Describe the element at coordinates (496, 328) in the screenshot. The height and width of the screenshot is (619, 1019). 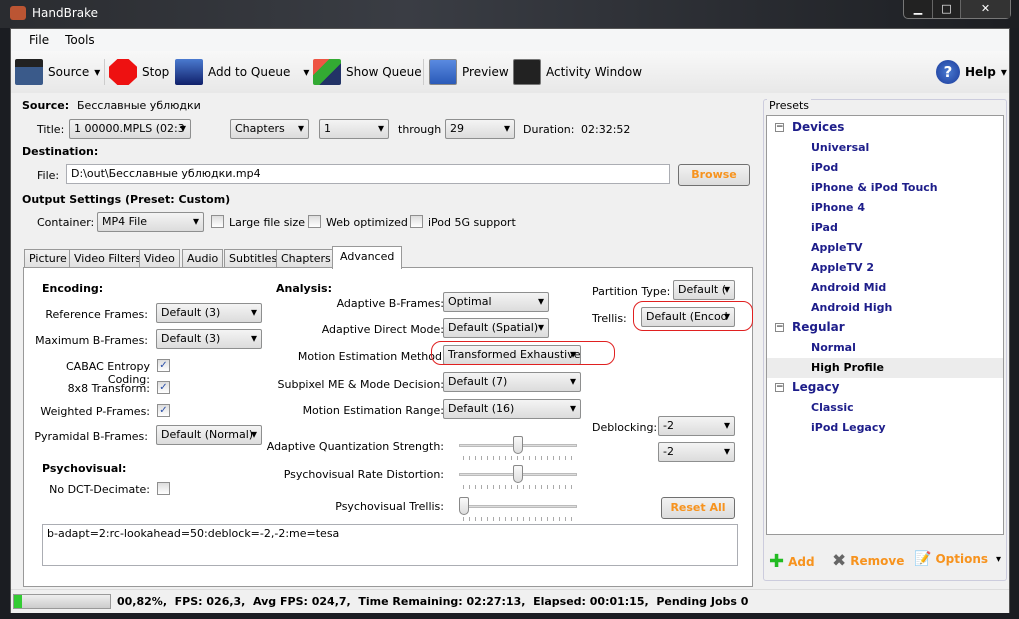
I see `adaptive-direct-dropdown: Default (Spatial)` at that location.